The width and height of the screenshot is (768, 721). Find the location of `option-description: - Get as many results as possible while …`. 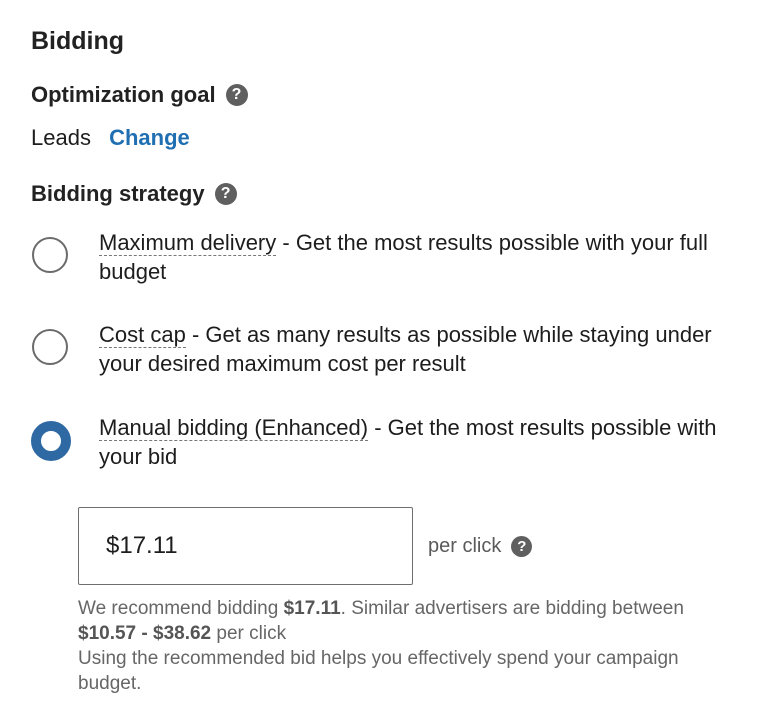

option-description: - Get as many results as possible while … is located at coordinates (405, 349).